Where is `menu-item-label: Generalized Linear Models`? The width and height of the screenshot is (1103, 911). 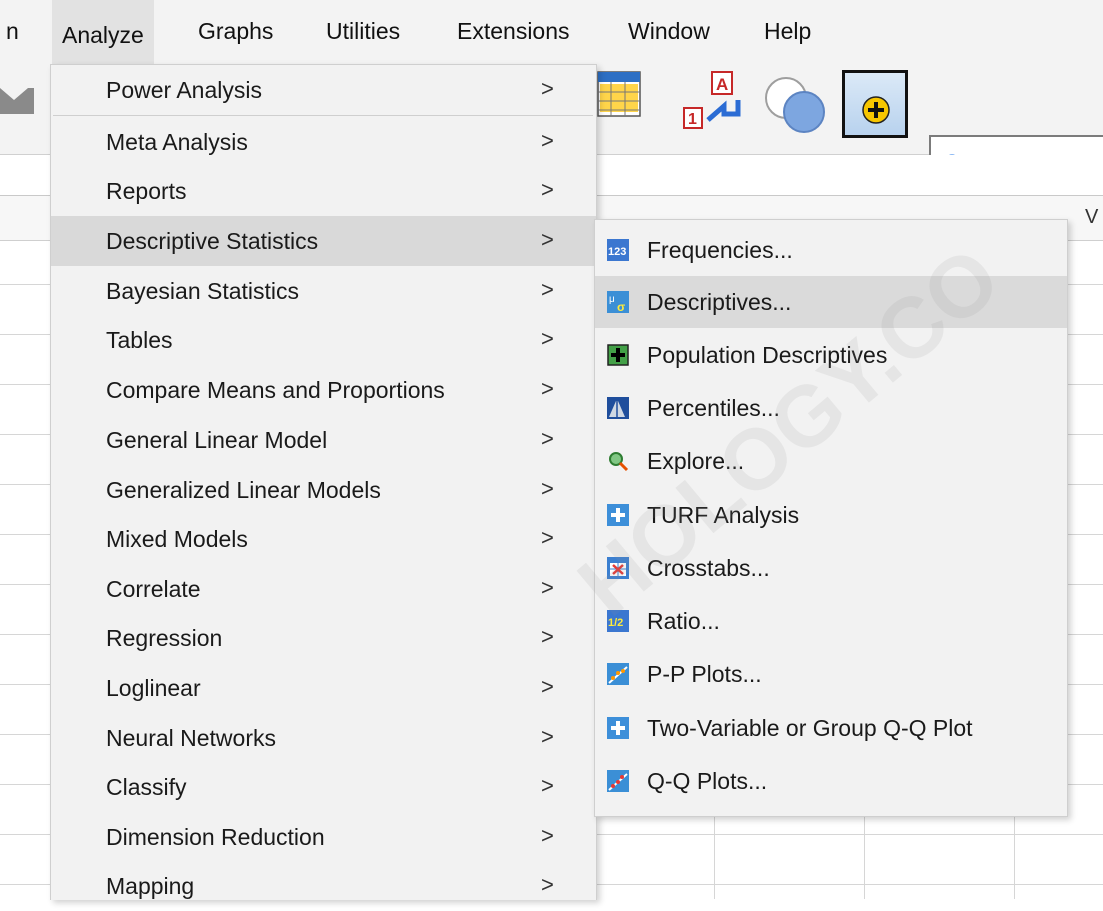
menu-item-label: Generalized Linear Models is located at coordinates (243, 490).